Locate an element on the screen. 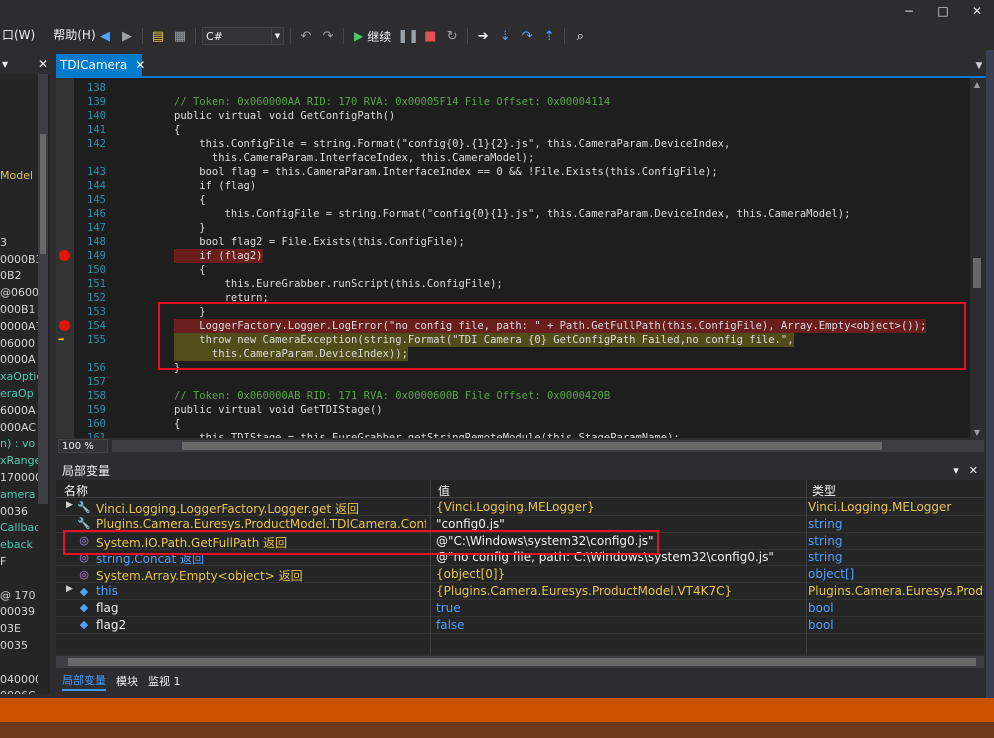  left-panel-line: 0036 is located at coordinates (19, 512).